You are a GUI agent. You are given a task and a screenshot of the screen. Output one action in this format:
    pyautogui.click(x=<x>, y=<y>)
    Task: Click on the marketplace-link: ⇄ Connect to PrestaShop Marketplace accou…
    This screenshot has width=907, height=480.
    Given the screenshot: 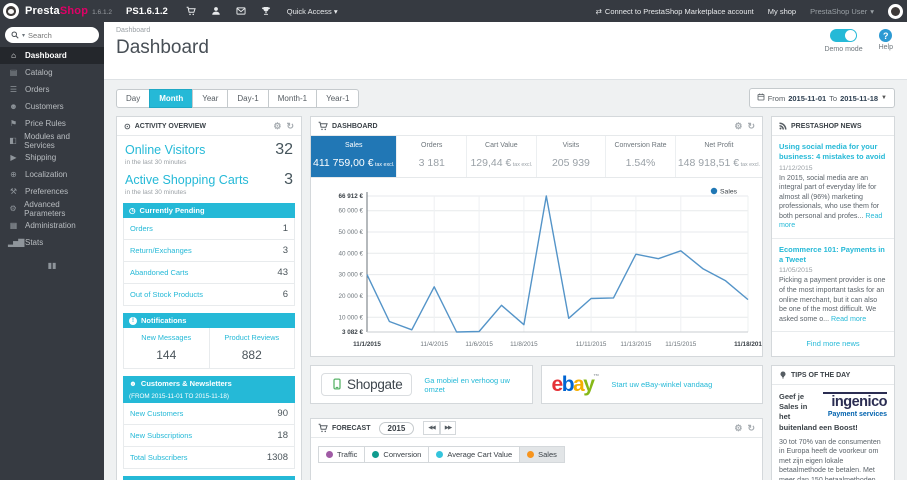 What is the action you would take?
    pyautogui.click(x=675, y=11)
    